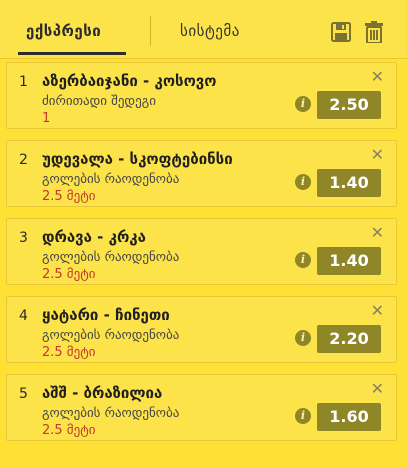 This screenshot has height=467, width=407. What do you see at coordinates (106, 315) in the screenshot?
I see `bet-match: ყატარი - ჩინეთი` at bounding box center [106, 315].